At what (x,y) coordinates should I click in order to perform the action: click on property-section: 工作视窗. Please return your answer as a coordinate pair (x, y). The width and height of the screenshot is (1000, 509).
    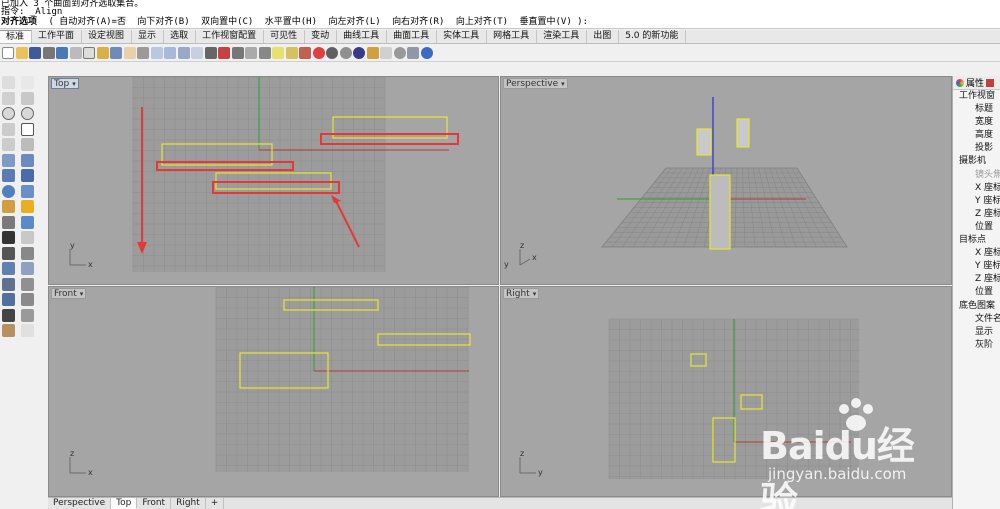
    Looking at the image, I should click on (976, 96).